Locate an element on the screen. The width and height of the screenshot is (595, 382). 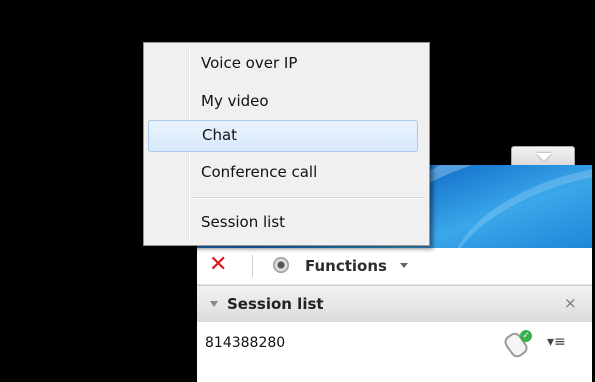
session-list-header: Session list × is located at coordinates (394, 304).